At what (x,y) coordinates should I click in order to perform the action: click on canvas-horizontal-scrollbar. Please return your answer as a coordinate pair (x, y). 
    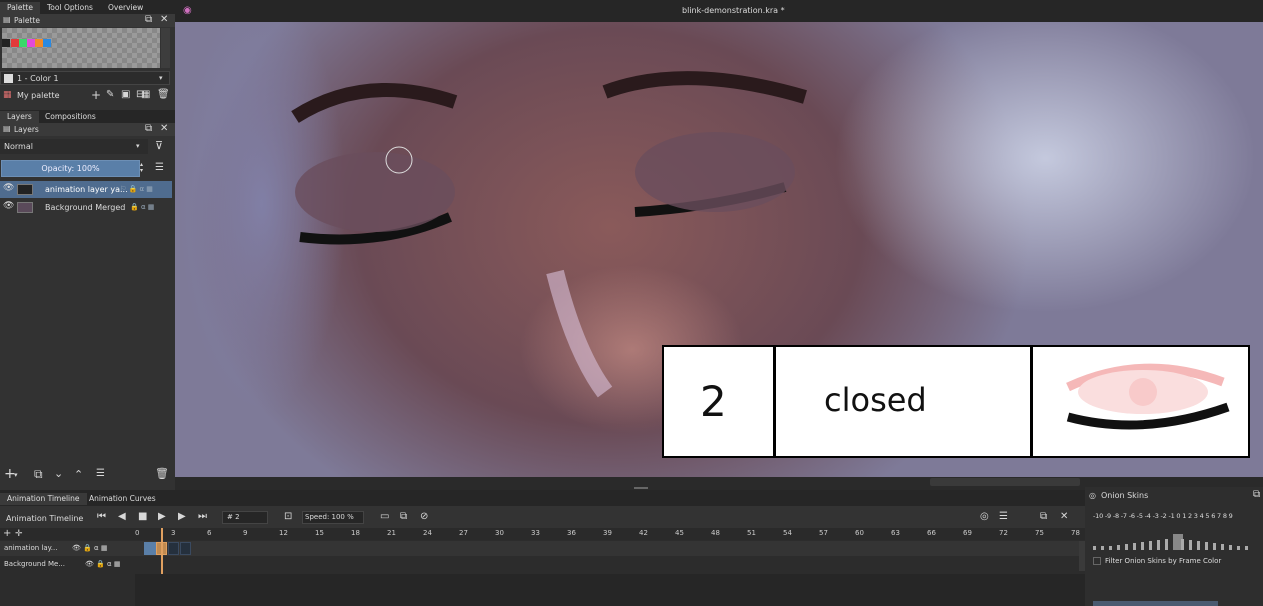
    Looking at the image, I should click on (1005, 482).